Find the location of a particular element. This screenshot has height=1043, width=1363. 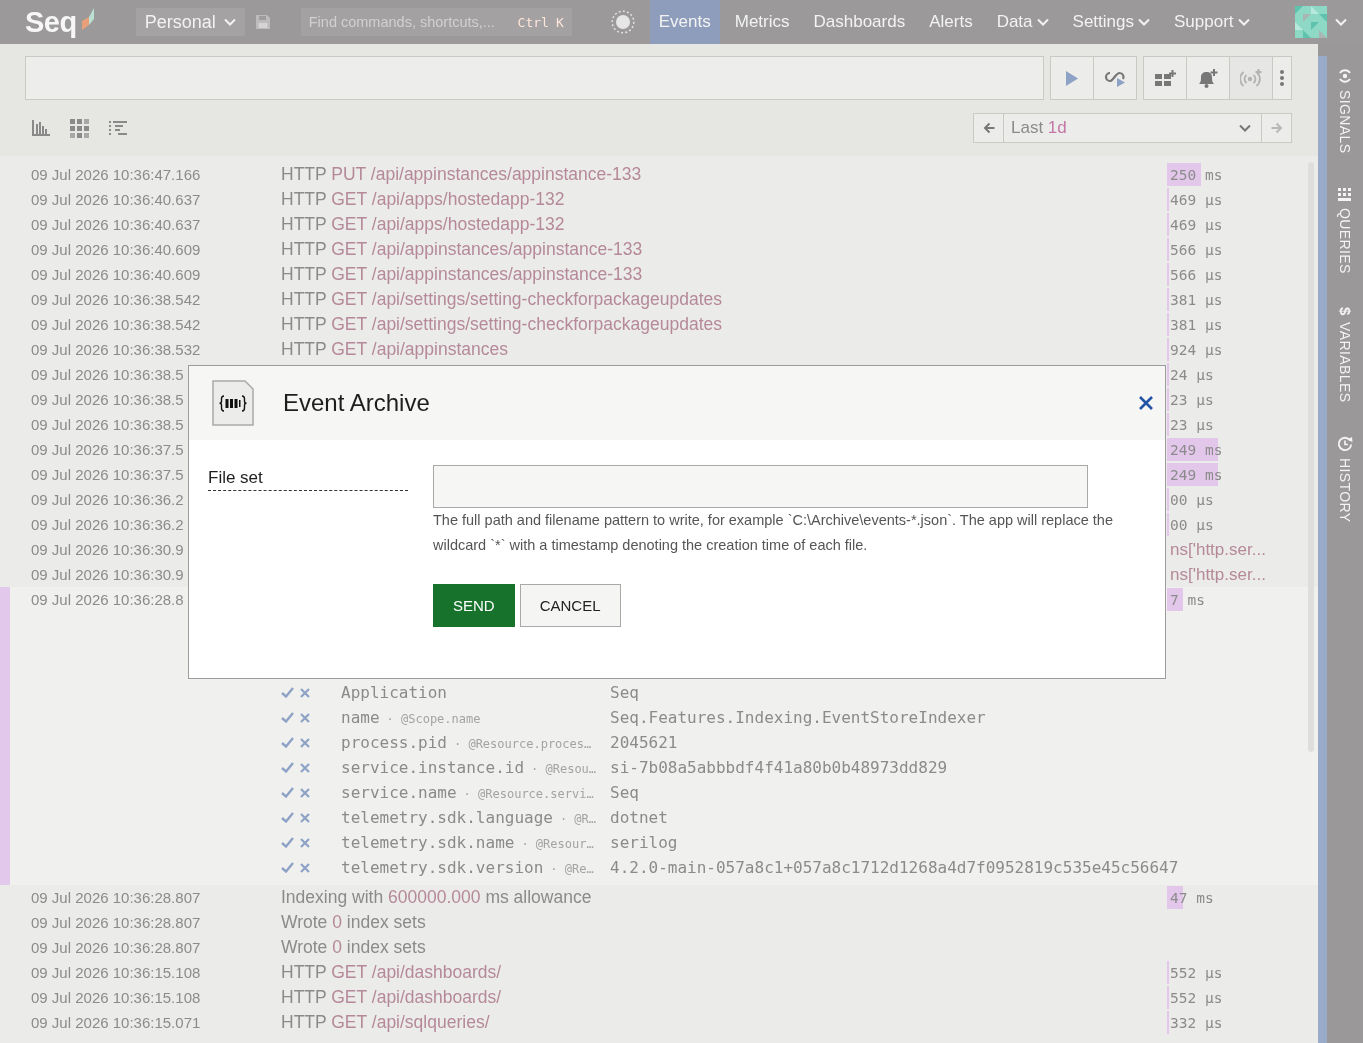

infinity-play-icon is located at coordinates (1115, 78).